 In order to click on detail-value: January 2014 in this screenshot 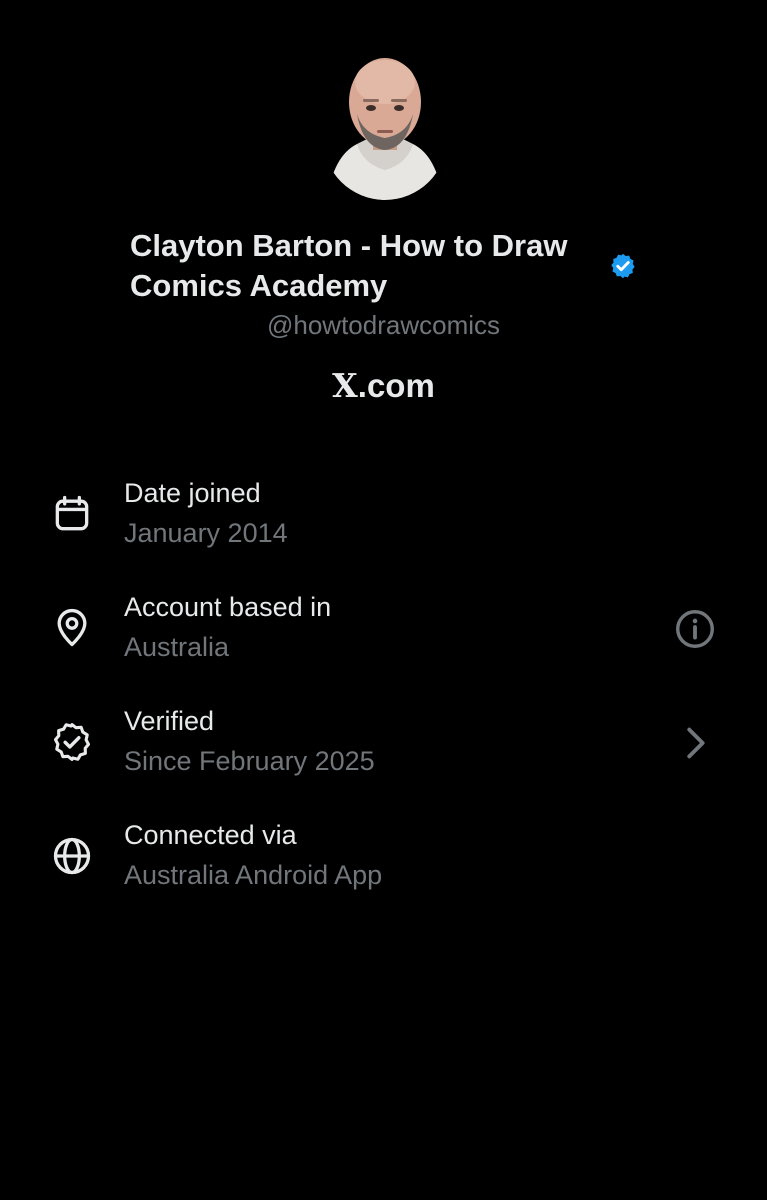, I will do `click(206, 533)`.